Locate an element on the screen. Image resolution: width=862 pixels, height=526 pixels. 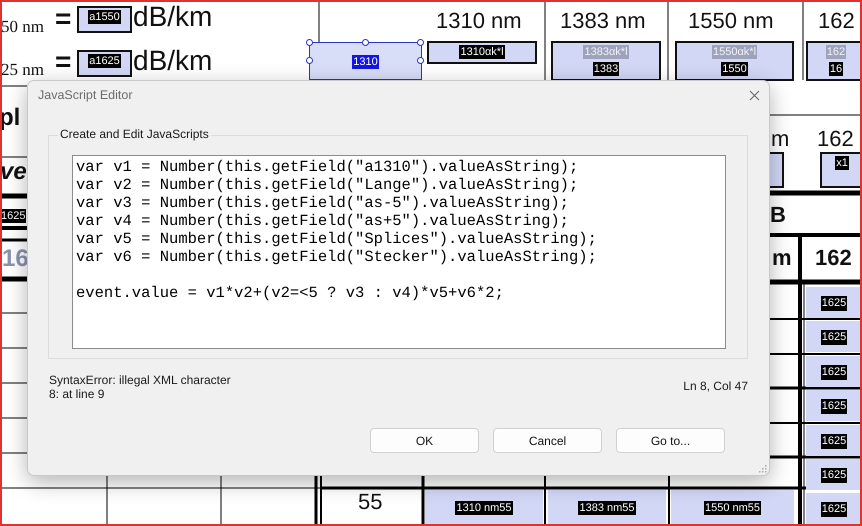
dialog-button: OK is located at coordinates (424, 440).